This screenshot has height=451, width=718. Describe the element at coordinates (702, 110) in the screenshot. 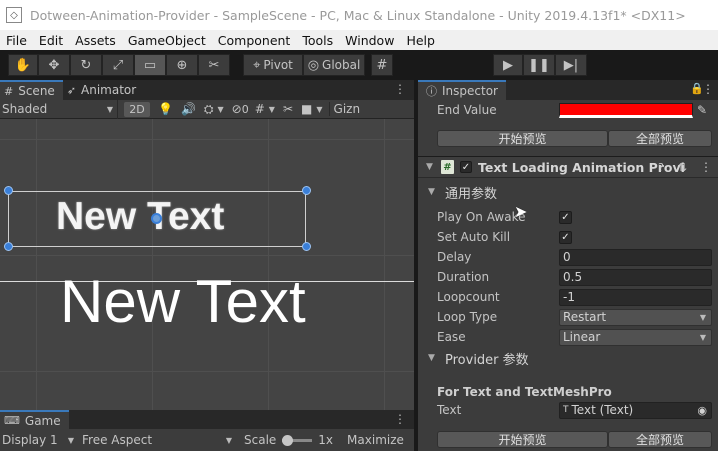

I see `eyedropper-icon: ✎` at that location.